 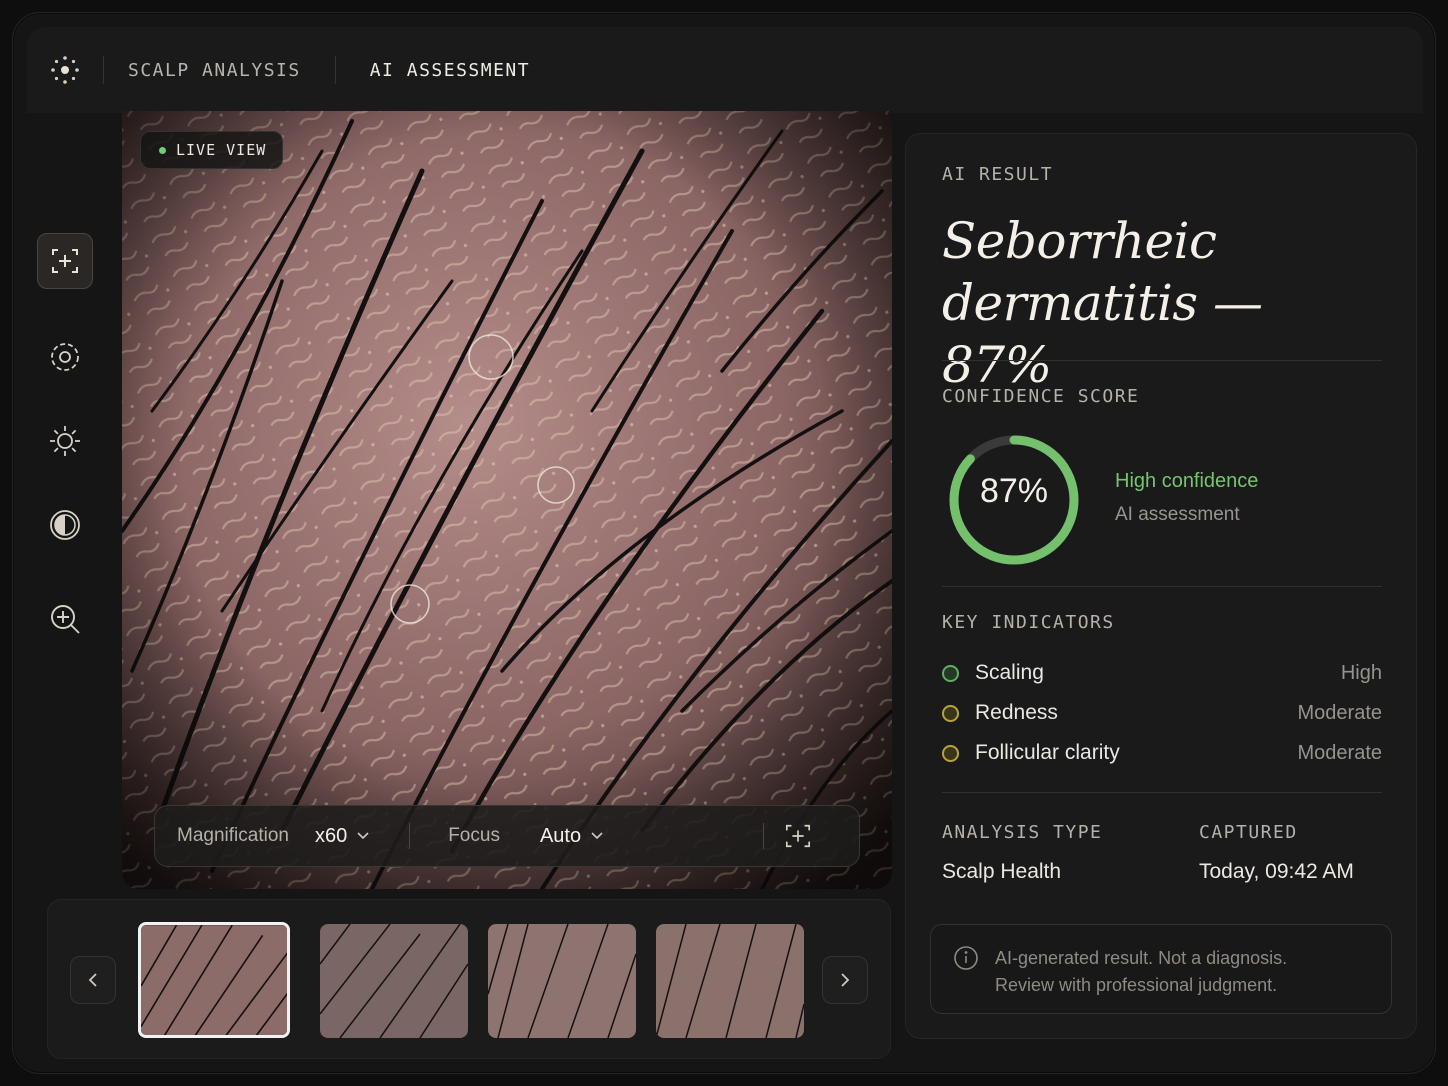 What do you see at coordinates (1041, 396) in the screenshot?
I see `confidence-score-heading: CONFIDENCE SCORE` at bounding box center [1041, 396].